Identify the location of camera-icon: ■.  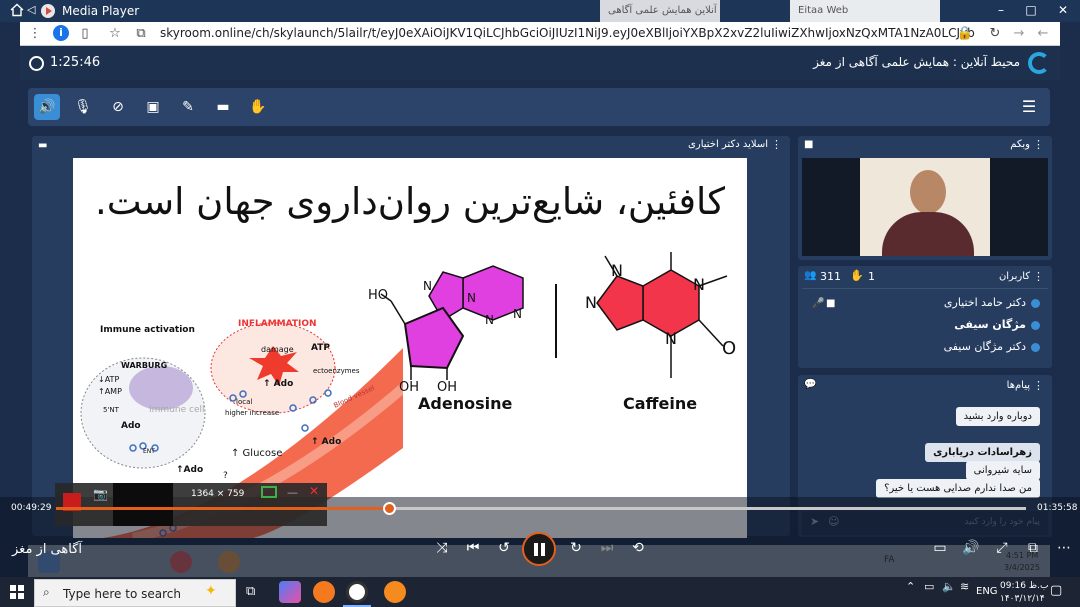
(809, 144).